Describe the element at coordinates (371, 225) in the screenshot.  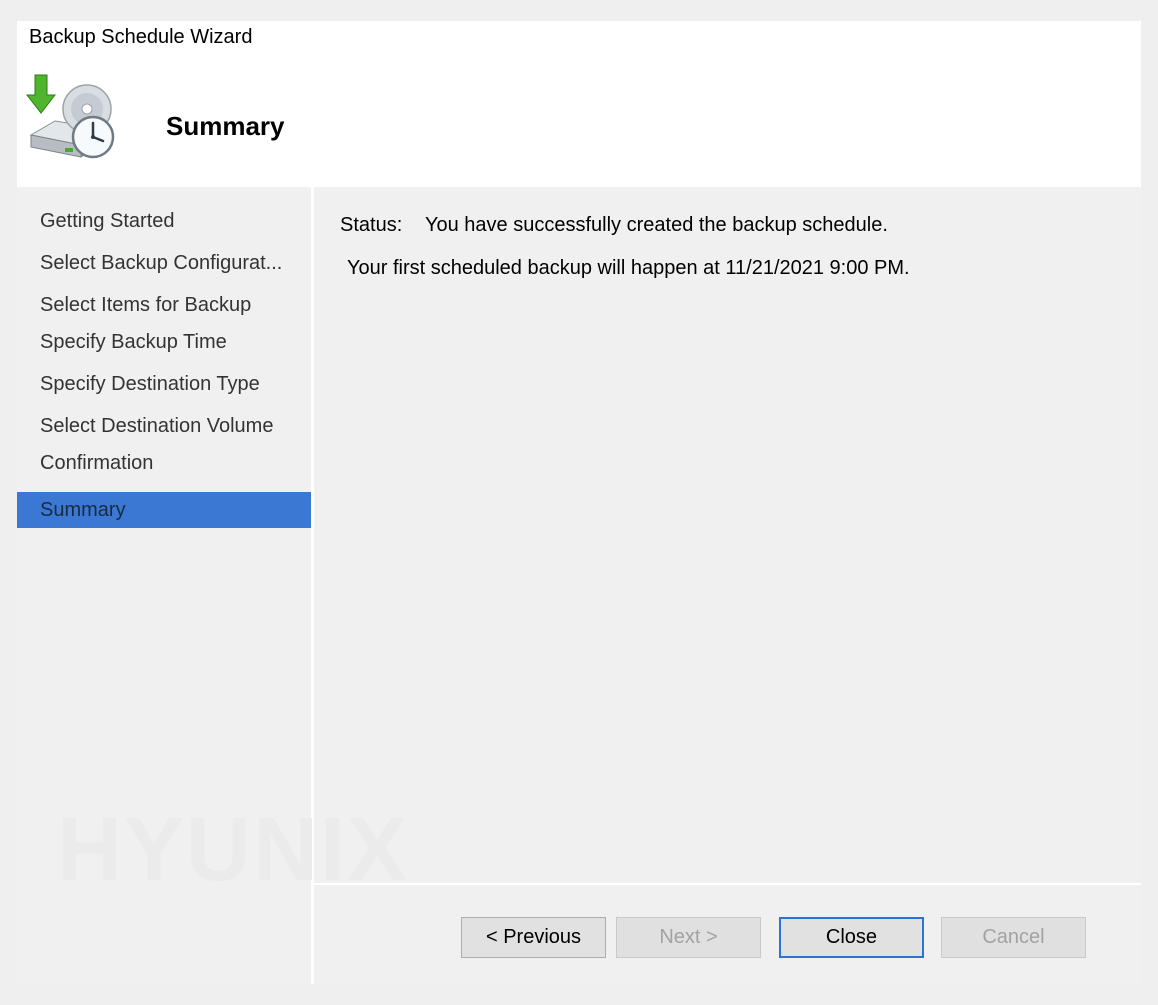
I see `status-label: Status:` at that location.